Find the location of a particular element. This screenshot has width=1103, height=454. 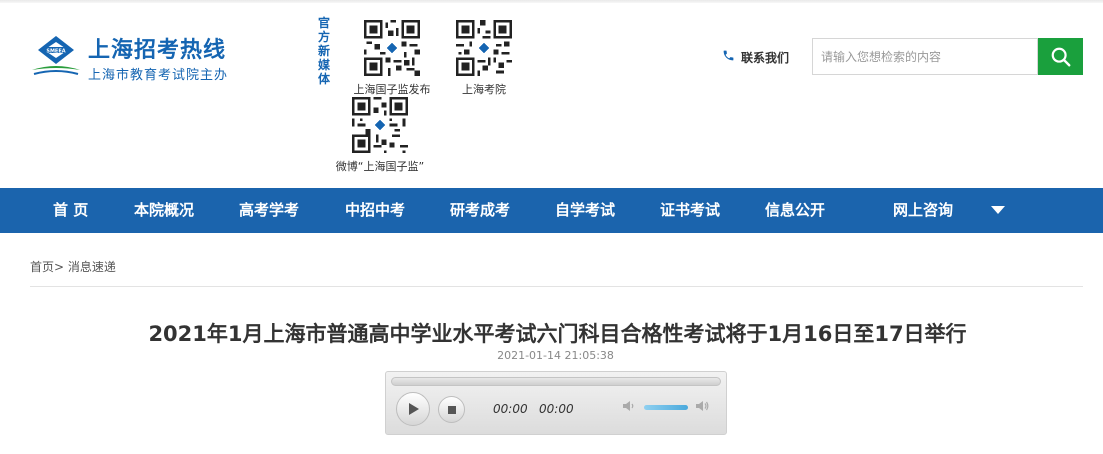

logo-title: 上海招考热线 is located at coordinates (157, 50).